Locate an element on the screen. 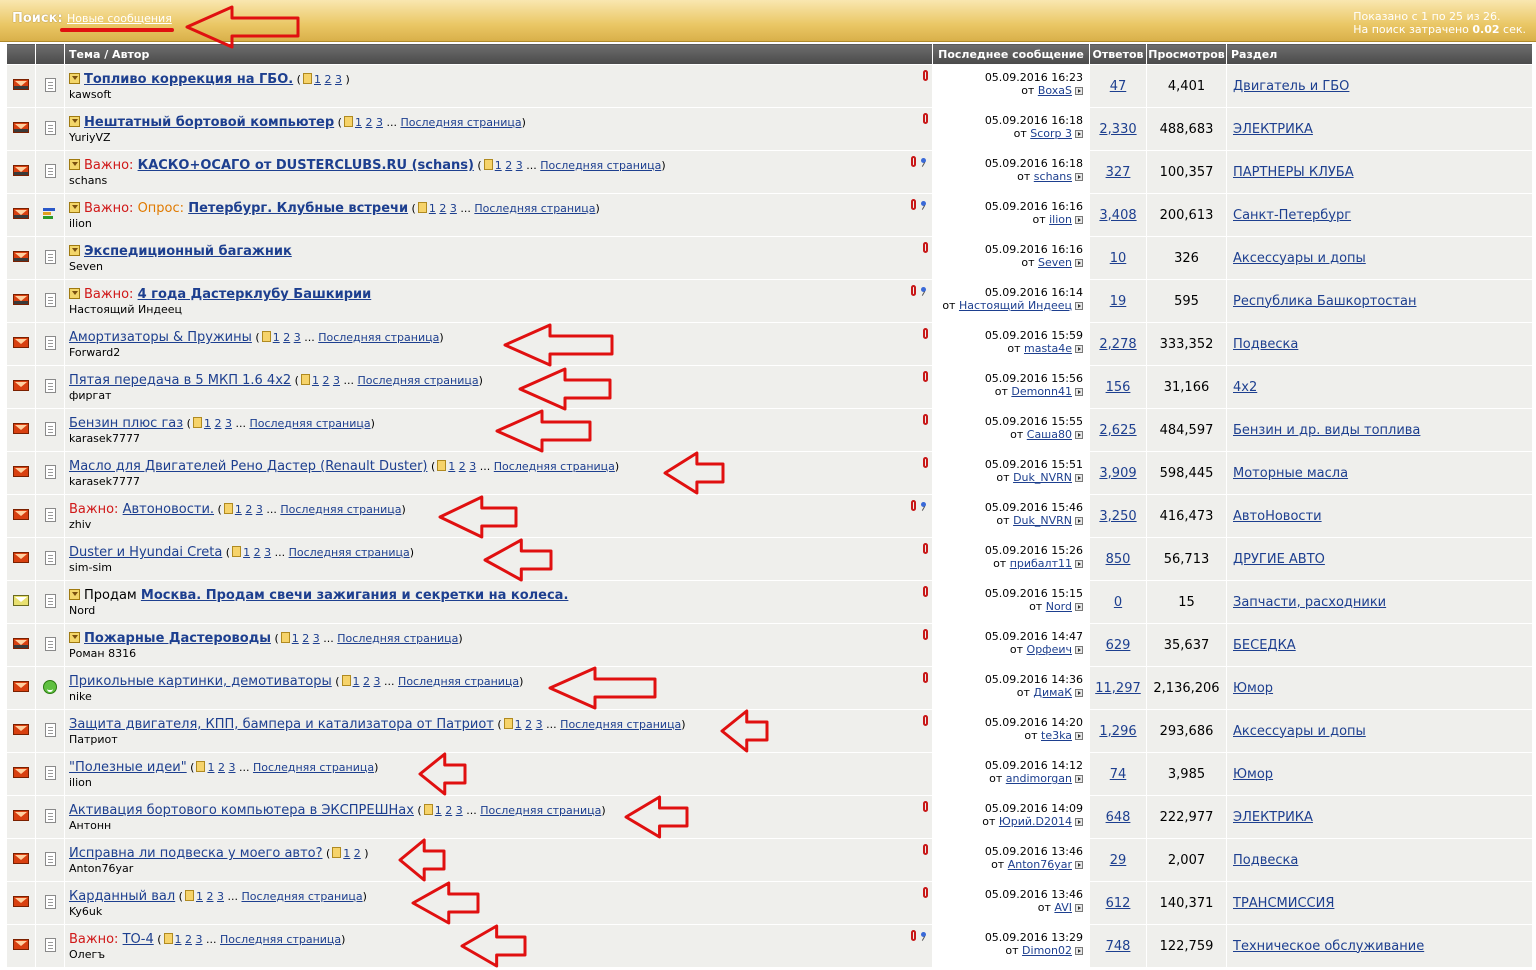 This screenshot has width=1536, height=970. forum-link: Бензин и др. виды топлива is located at coordinates (1326, 430).